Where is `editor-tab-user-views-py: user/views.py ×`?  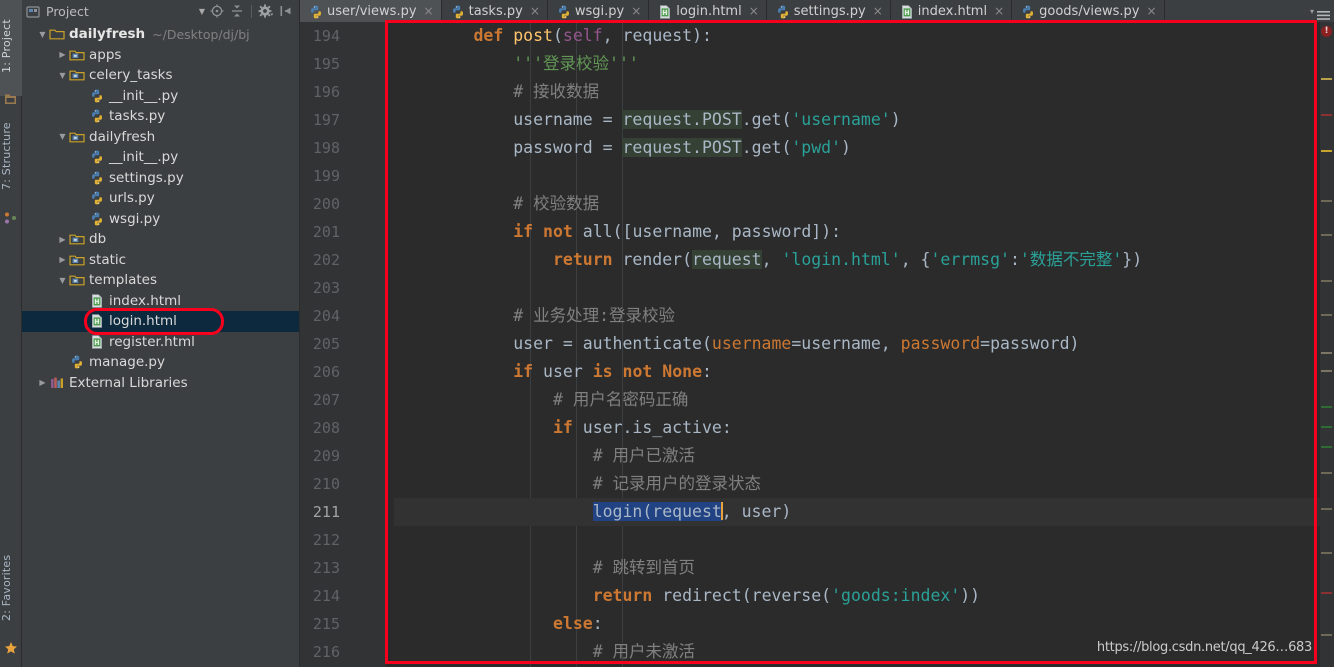 editor-tab-user-views-py: user/views.py × is located at coordinates (371, 11).